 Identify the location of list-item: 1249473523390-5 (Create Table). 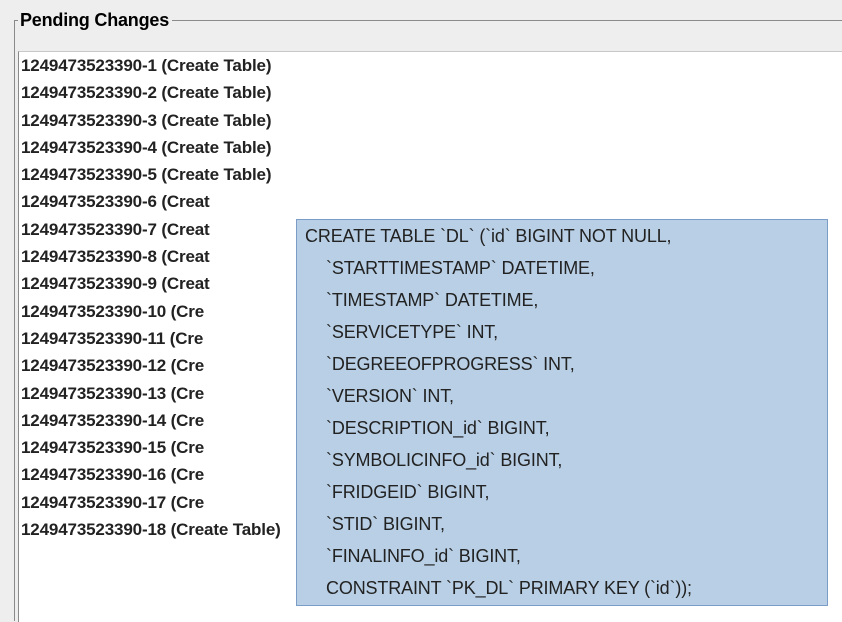
(430, 174).